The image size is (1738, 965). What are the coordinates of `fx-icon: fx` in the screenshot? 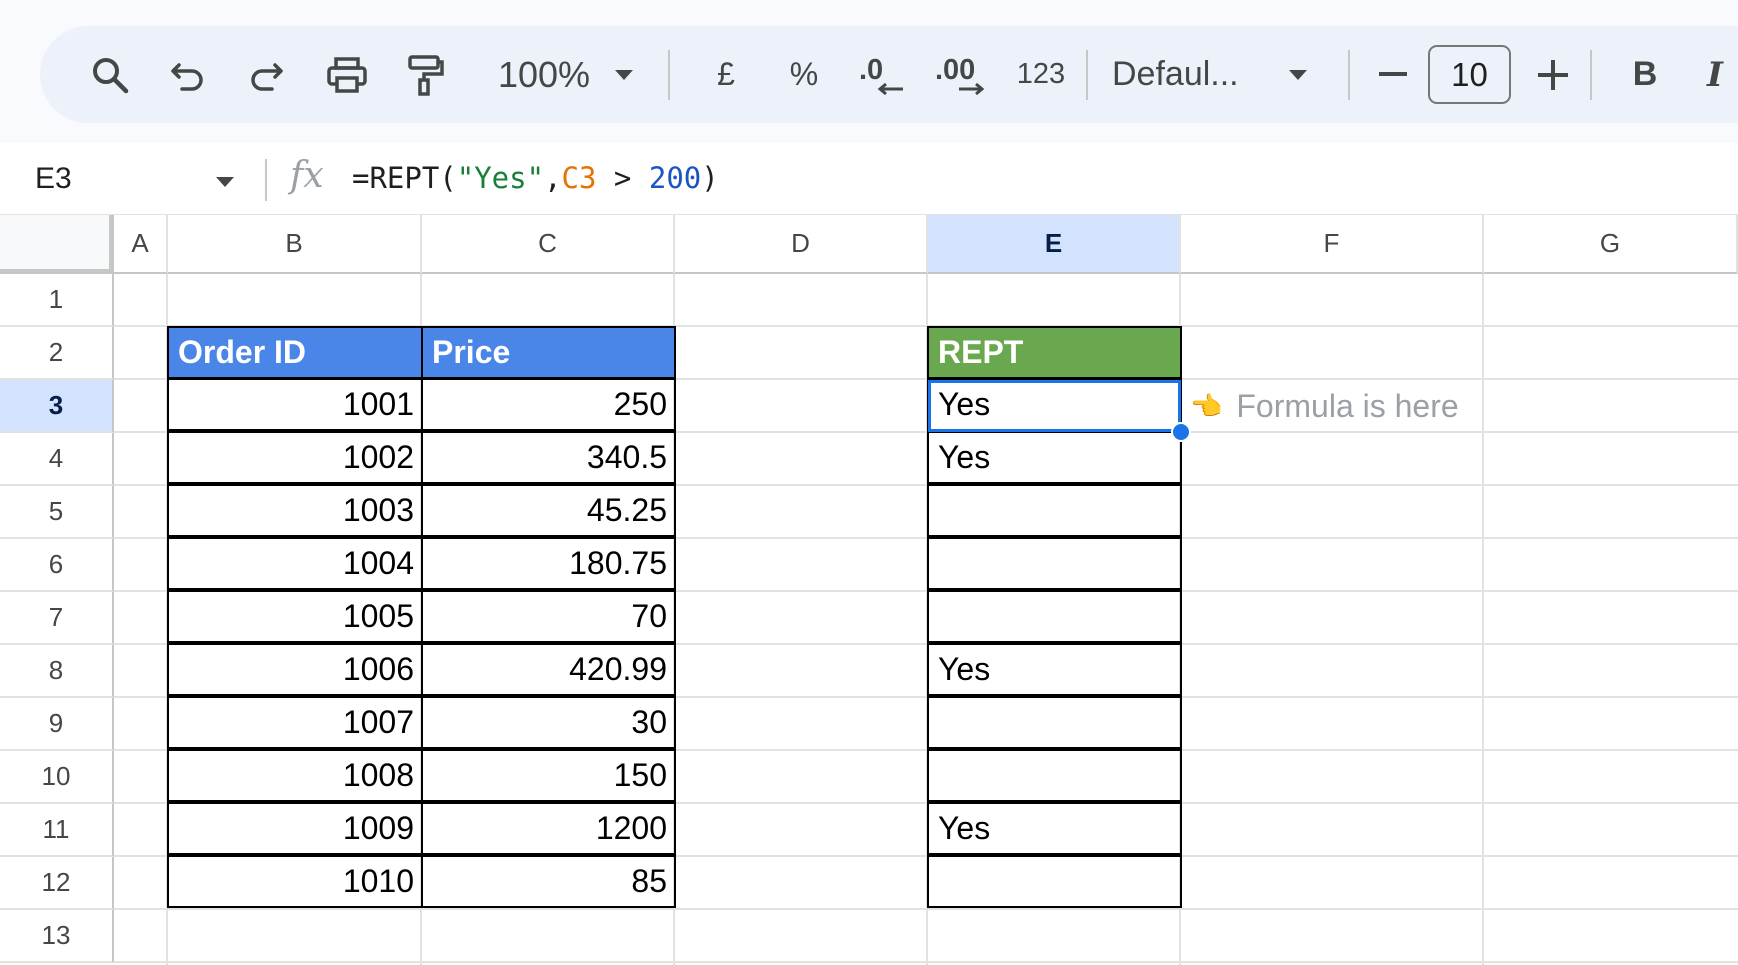 It's located at (307, 175).